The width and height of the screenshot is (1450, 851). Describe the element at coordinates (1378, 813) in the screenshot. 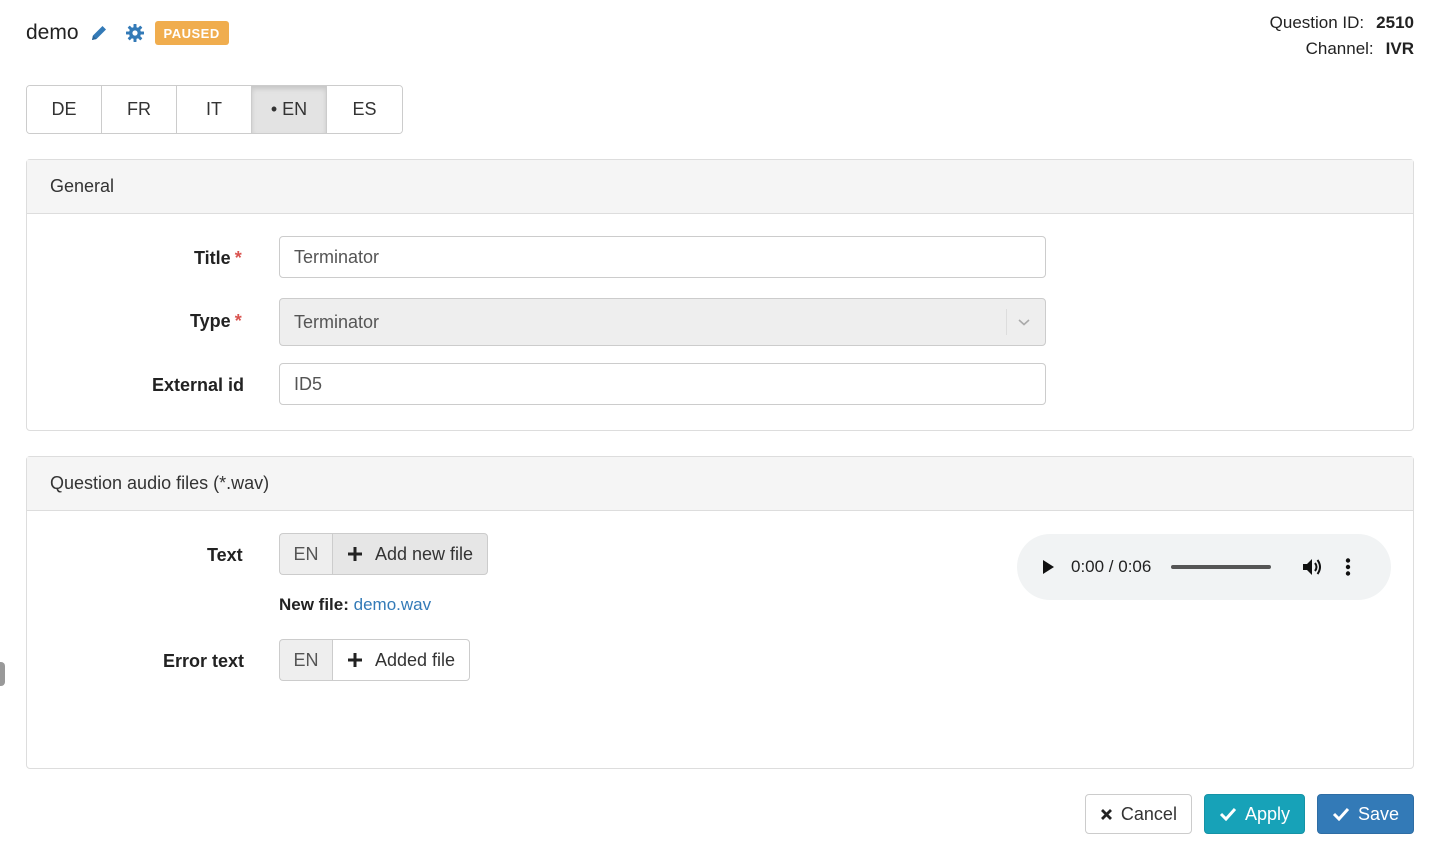

I see `save-label: Save` at that location.